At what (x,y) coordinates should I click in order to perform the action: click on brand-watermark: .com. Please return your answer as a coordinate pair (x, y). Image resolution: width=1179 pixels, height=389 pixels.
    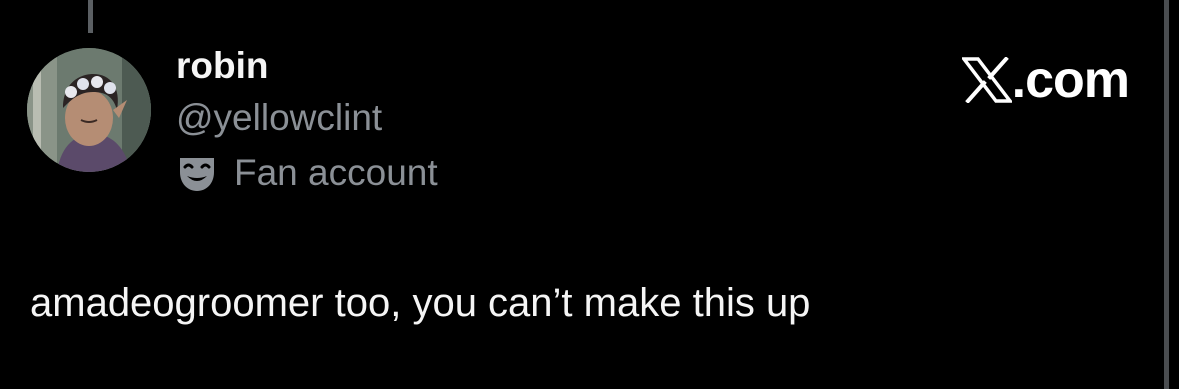
    Looking at the image, I should click on (1045, 80).